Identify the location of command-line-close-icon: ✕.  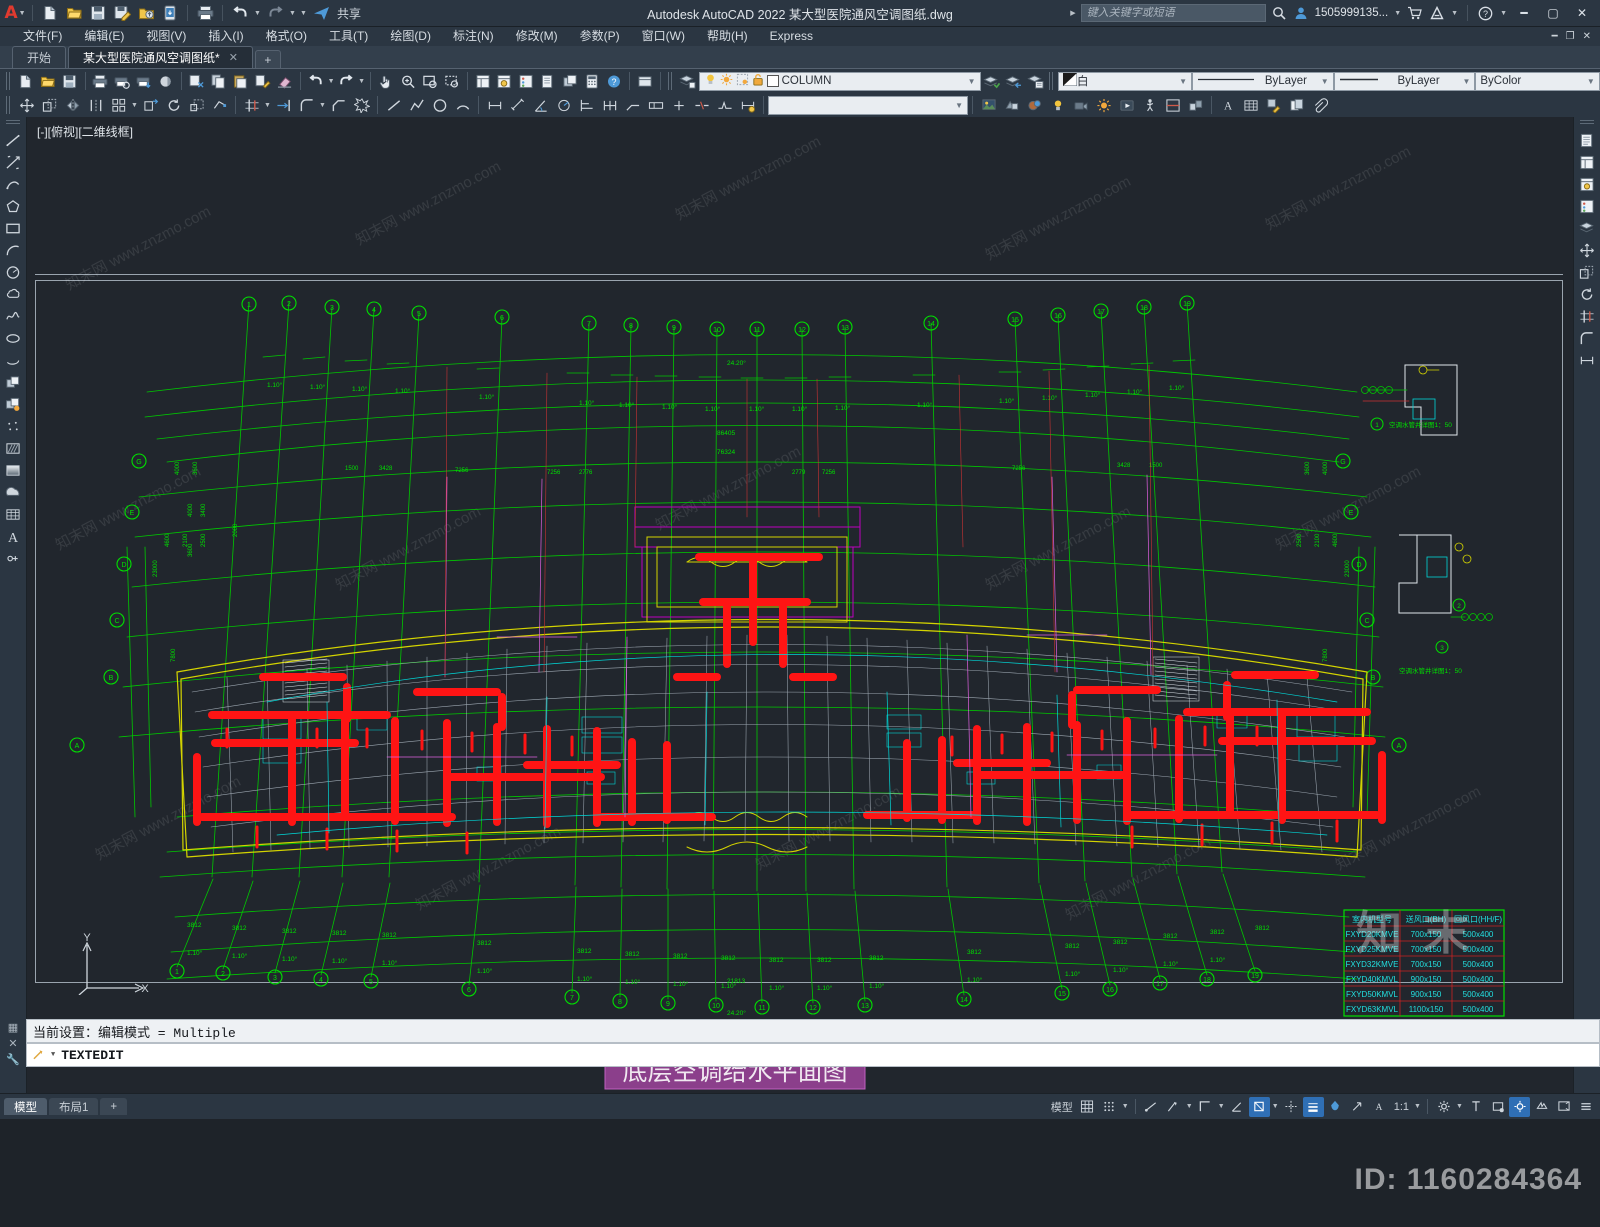
(12, 1043).